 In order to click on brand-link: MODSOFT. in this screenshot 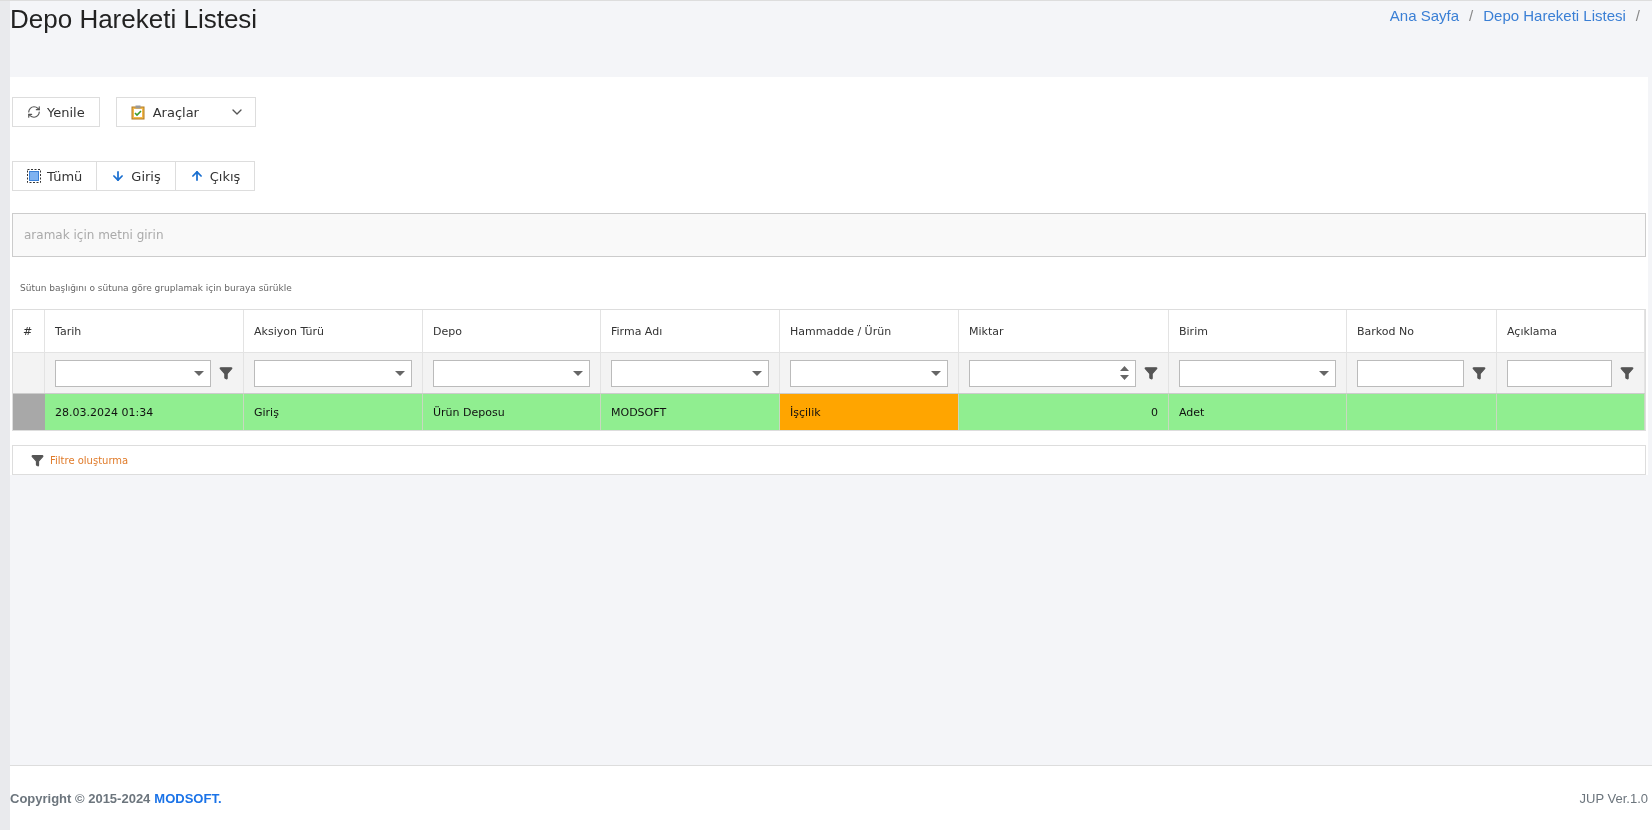, I will do `click(188, 798)`.